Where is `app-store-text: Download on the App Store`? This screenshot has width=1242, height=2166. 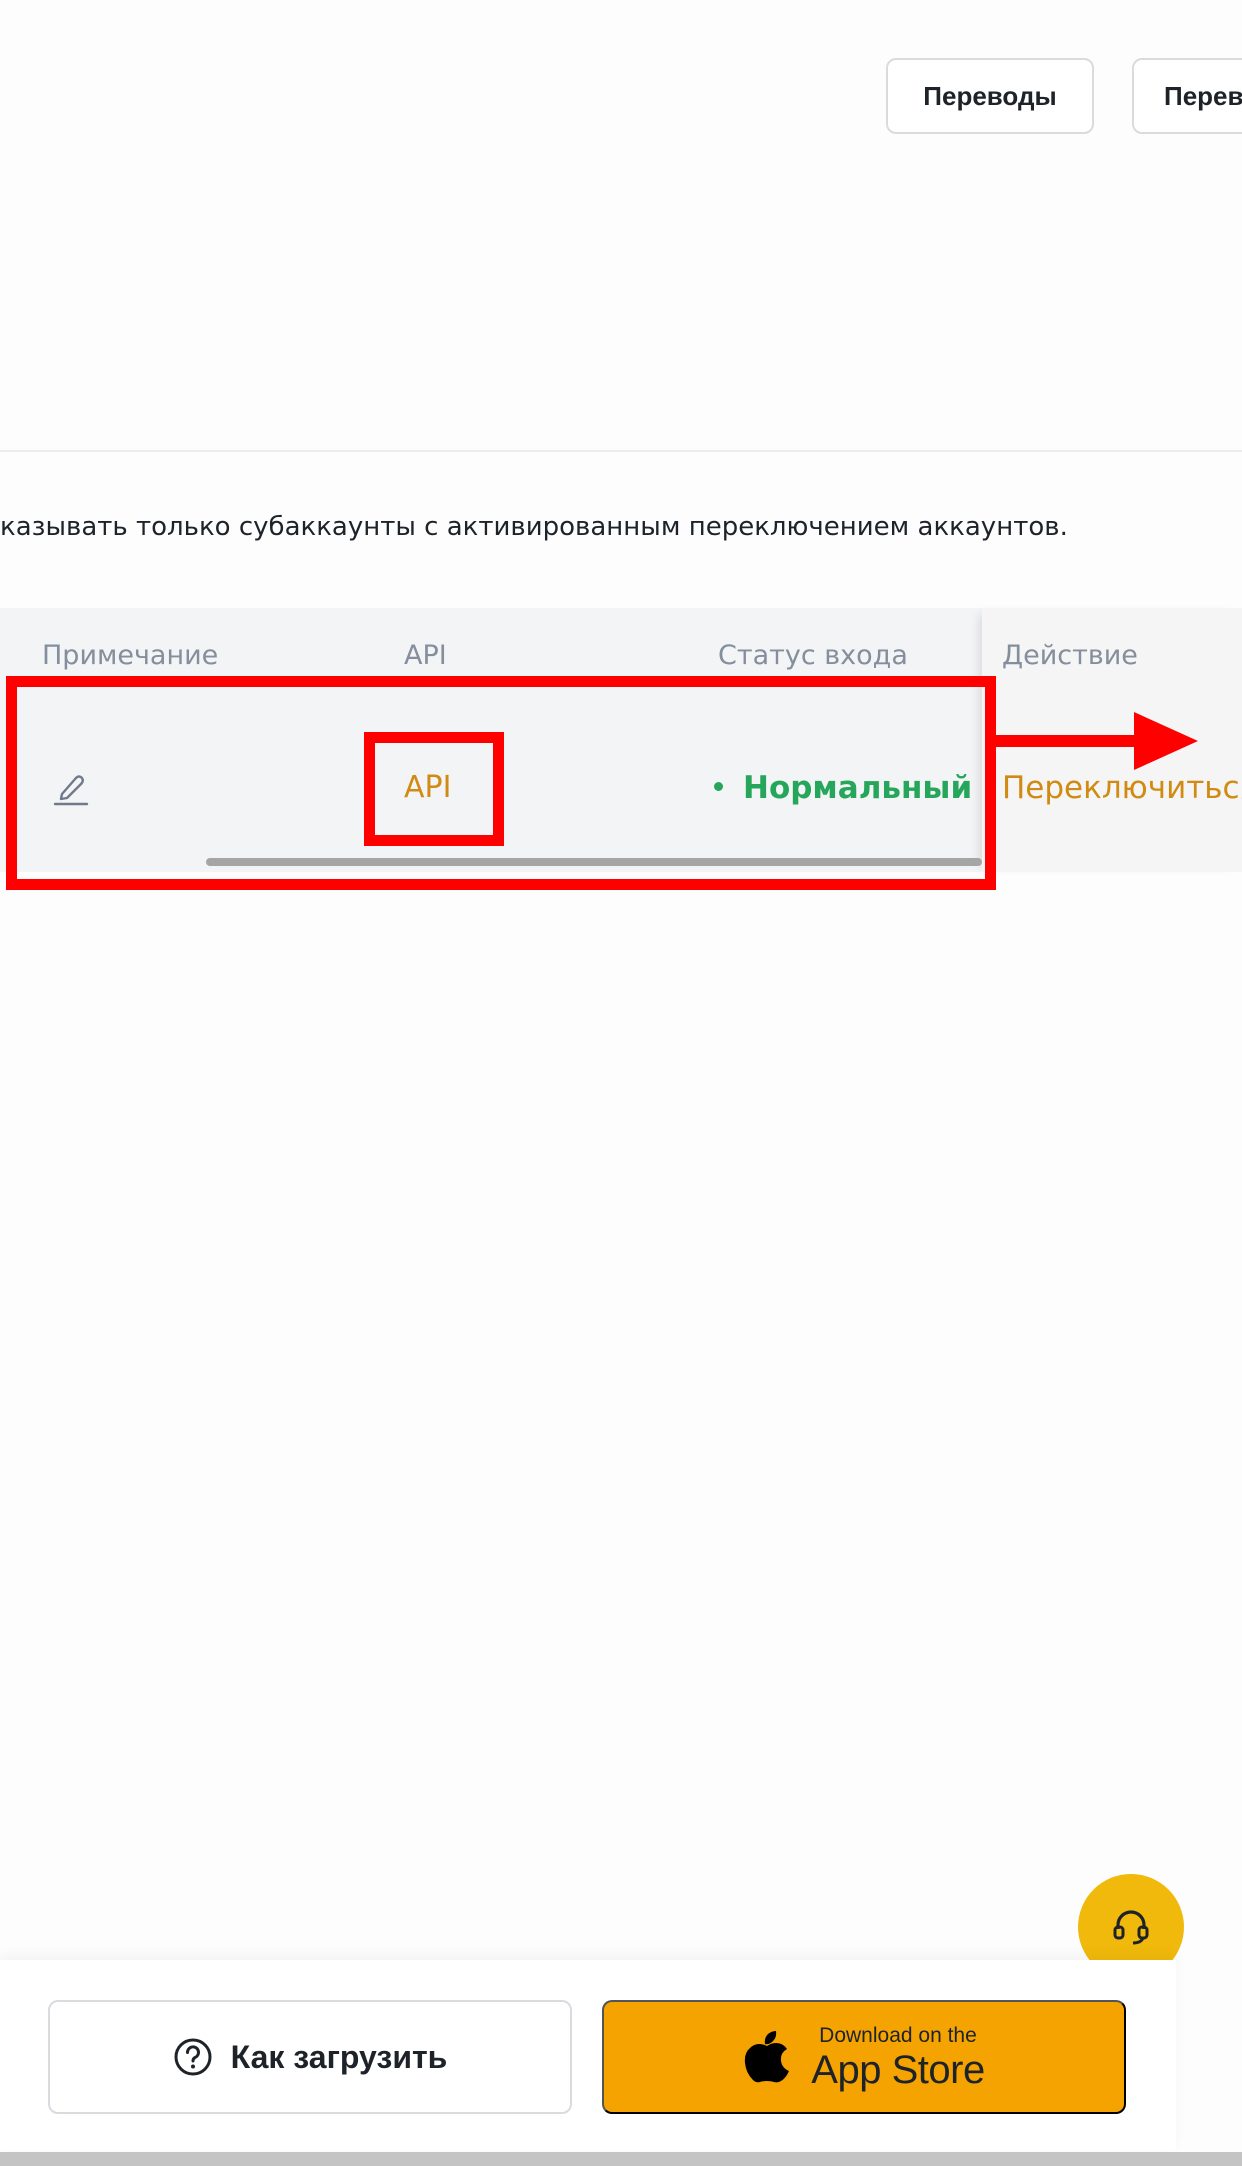 app-store-text: Download on the App Store is located at coordinates (898, 2057).